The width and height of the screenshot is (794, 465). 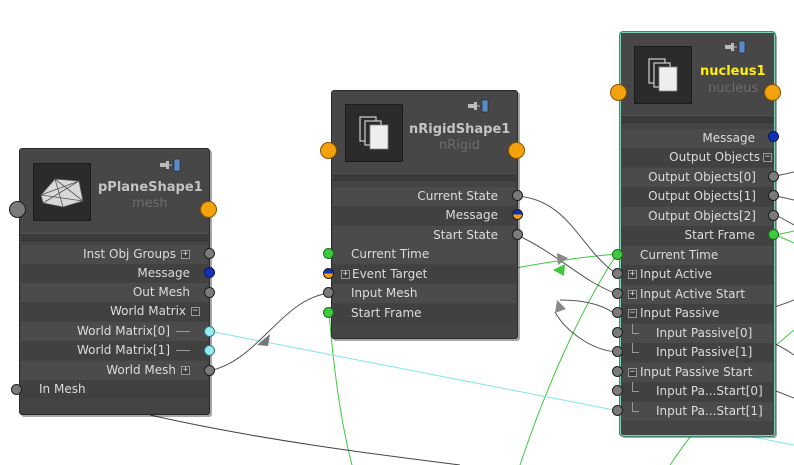 What do you see at coordinates (772, 92) in the screenshot?
I see `port-nucleus-output-main` at bounding box center [772, 92].